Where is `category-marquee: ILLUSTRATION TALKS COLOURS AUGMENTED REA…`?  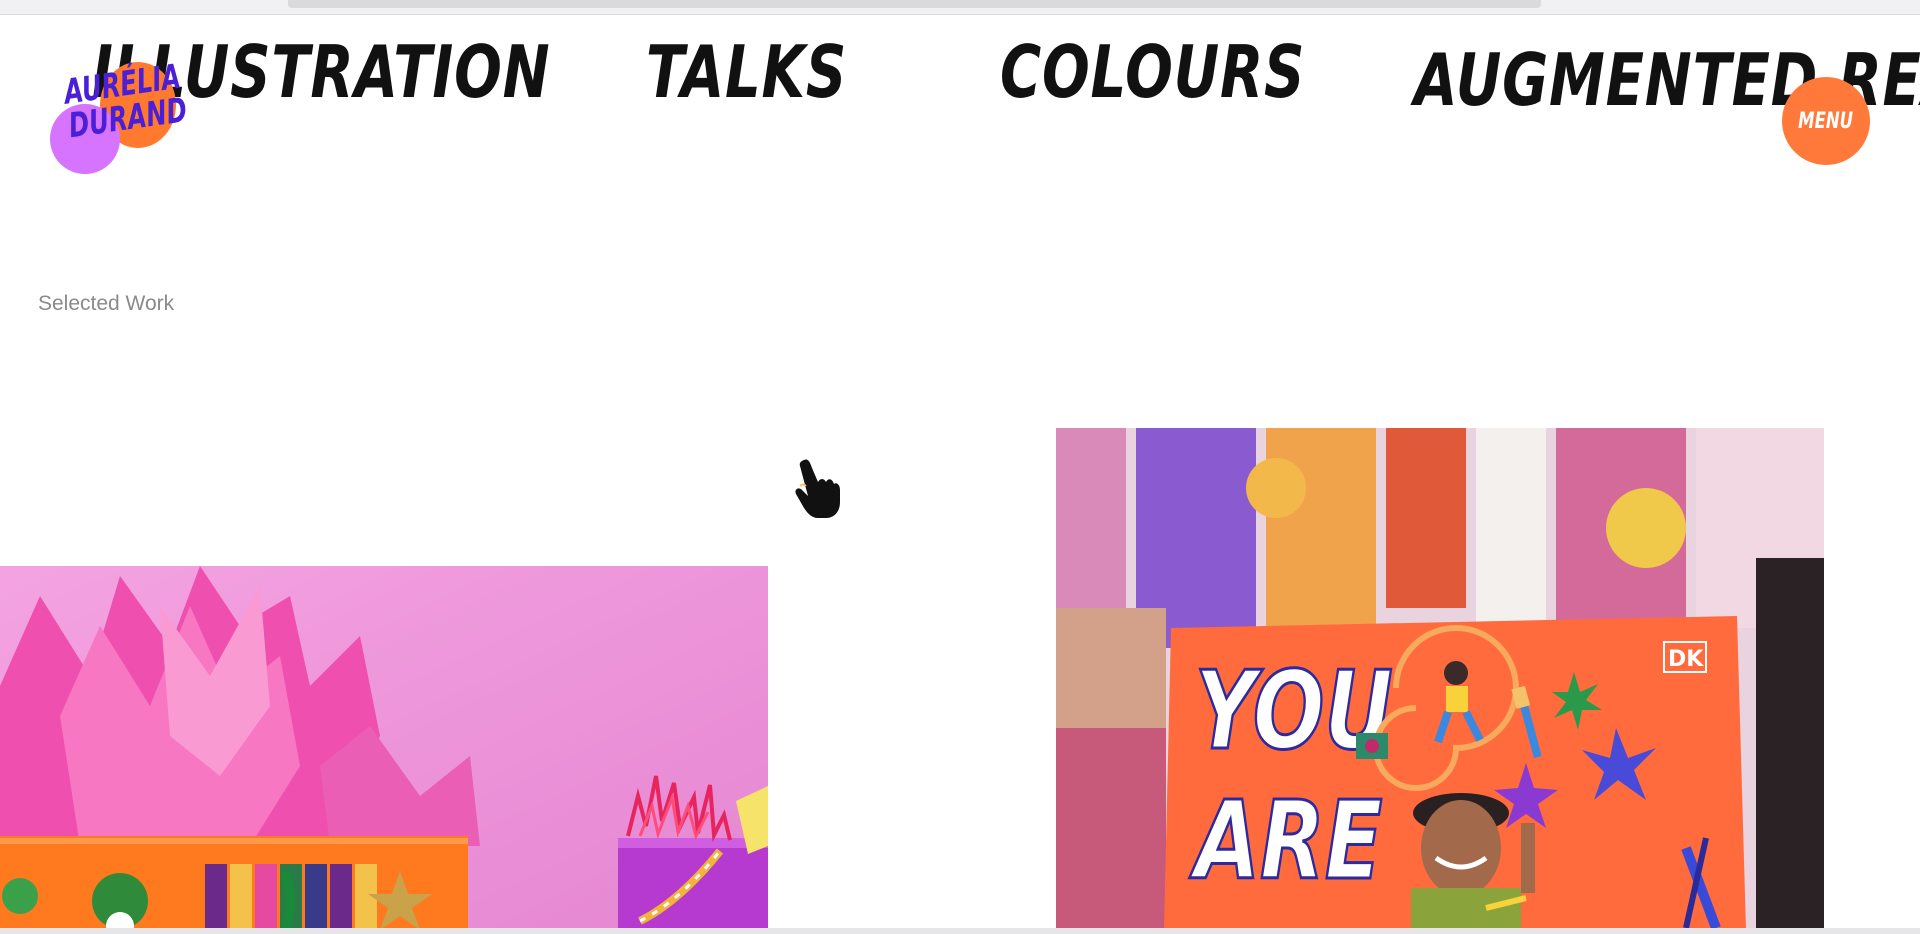
category-marquee: ILLUSTRATION TALKS COLOURS AUGMENTED REA… is located at coordinates (960, 80).